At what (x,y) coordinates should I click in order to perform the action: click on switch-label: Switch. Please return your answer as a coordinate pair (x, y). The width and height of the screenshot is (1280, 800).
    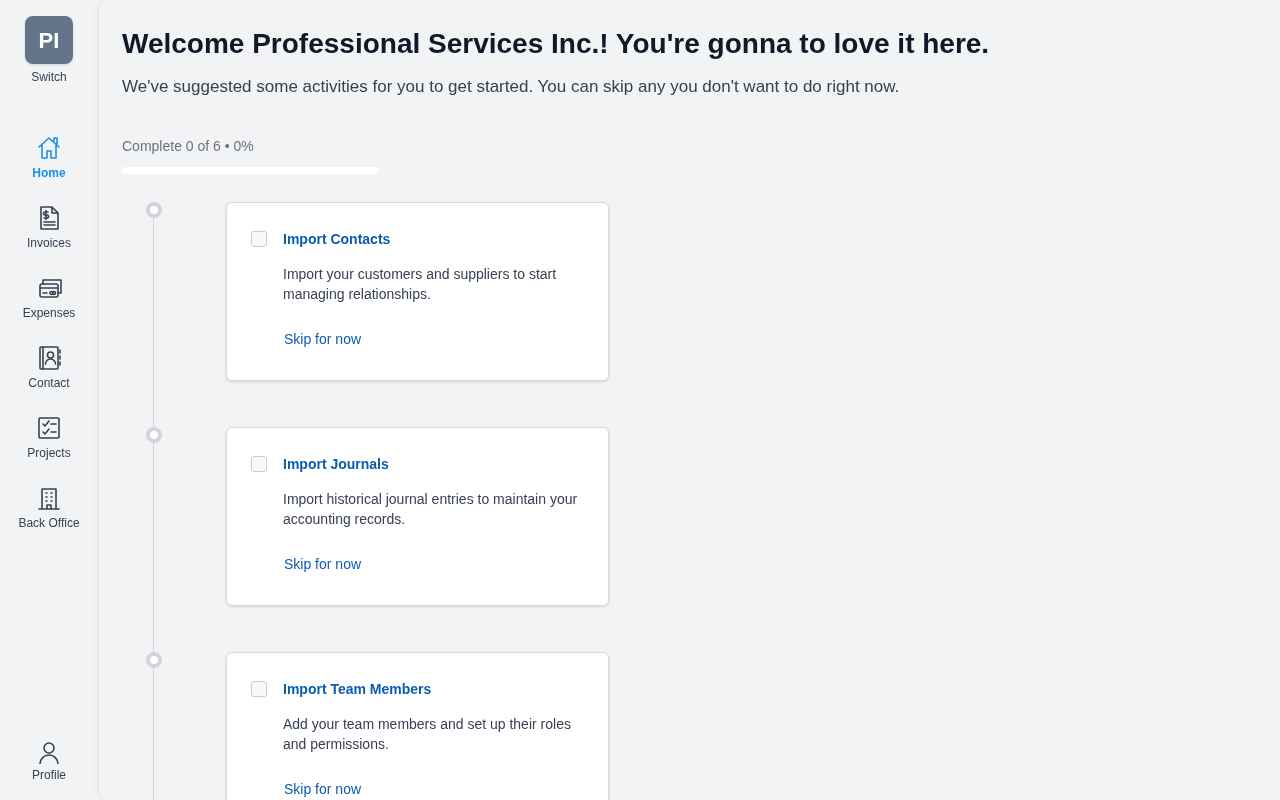
    Looking at the image, I should click on (49, 77).